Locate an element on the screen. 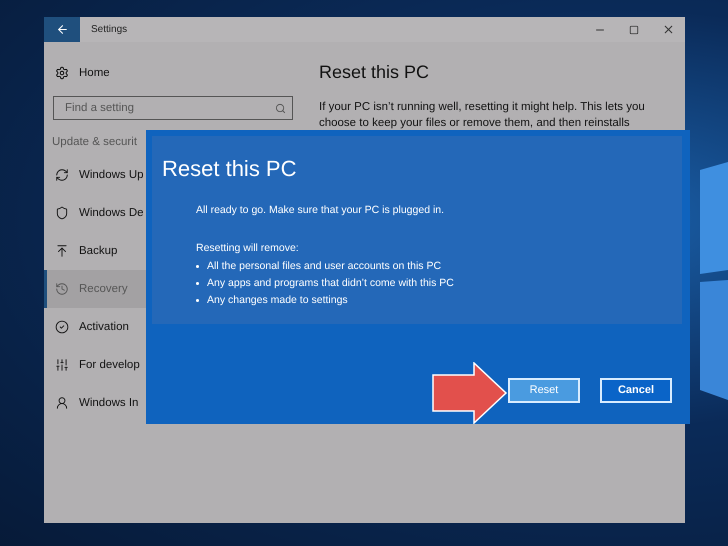  page-title: Reset this PC is located at coordinates (374, 72).